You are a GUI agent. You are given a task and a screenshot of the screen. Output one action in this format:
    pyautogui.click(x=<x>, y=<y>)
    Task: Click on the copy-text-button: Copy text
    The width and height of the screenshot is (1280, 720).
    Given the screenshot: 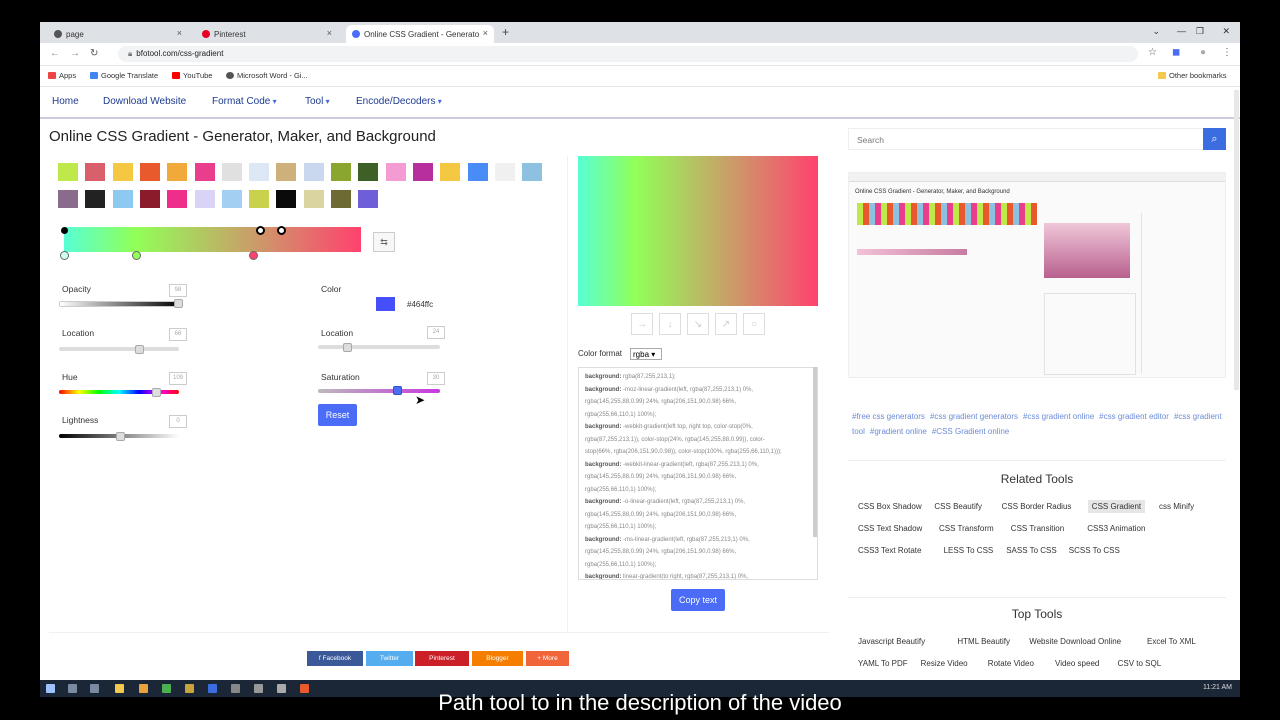 What is the action you would take?
    pyautogui.click(x=698, y=600)
    